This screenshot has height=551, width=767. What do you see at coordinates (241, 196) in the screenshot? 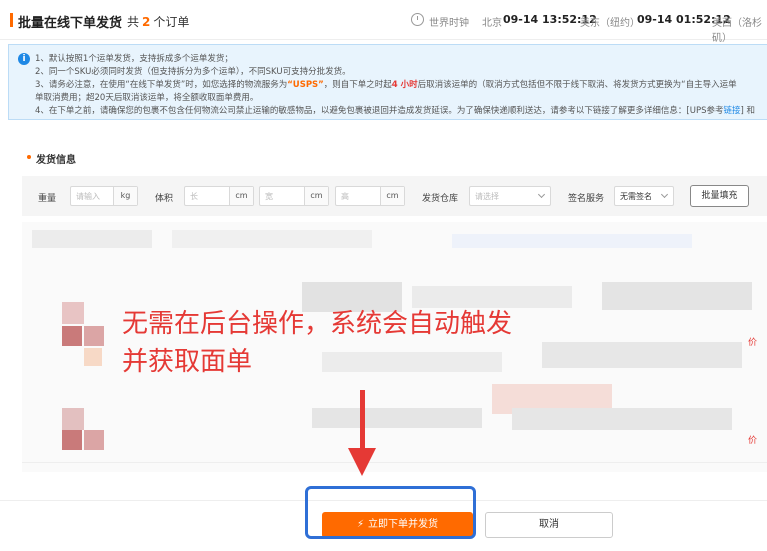
I see `length-unit: cm` at bounding box center [241, 196].